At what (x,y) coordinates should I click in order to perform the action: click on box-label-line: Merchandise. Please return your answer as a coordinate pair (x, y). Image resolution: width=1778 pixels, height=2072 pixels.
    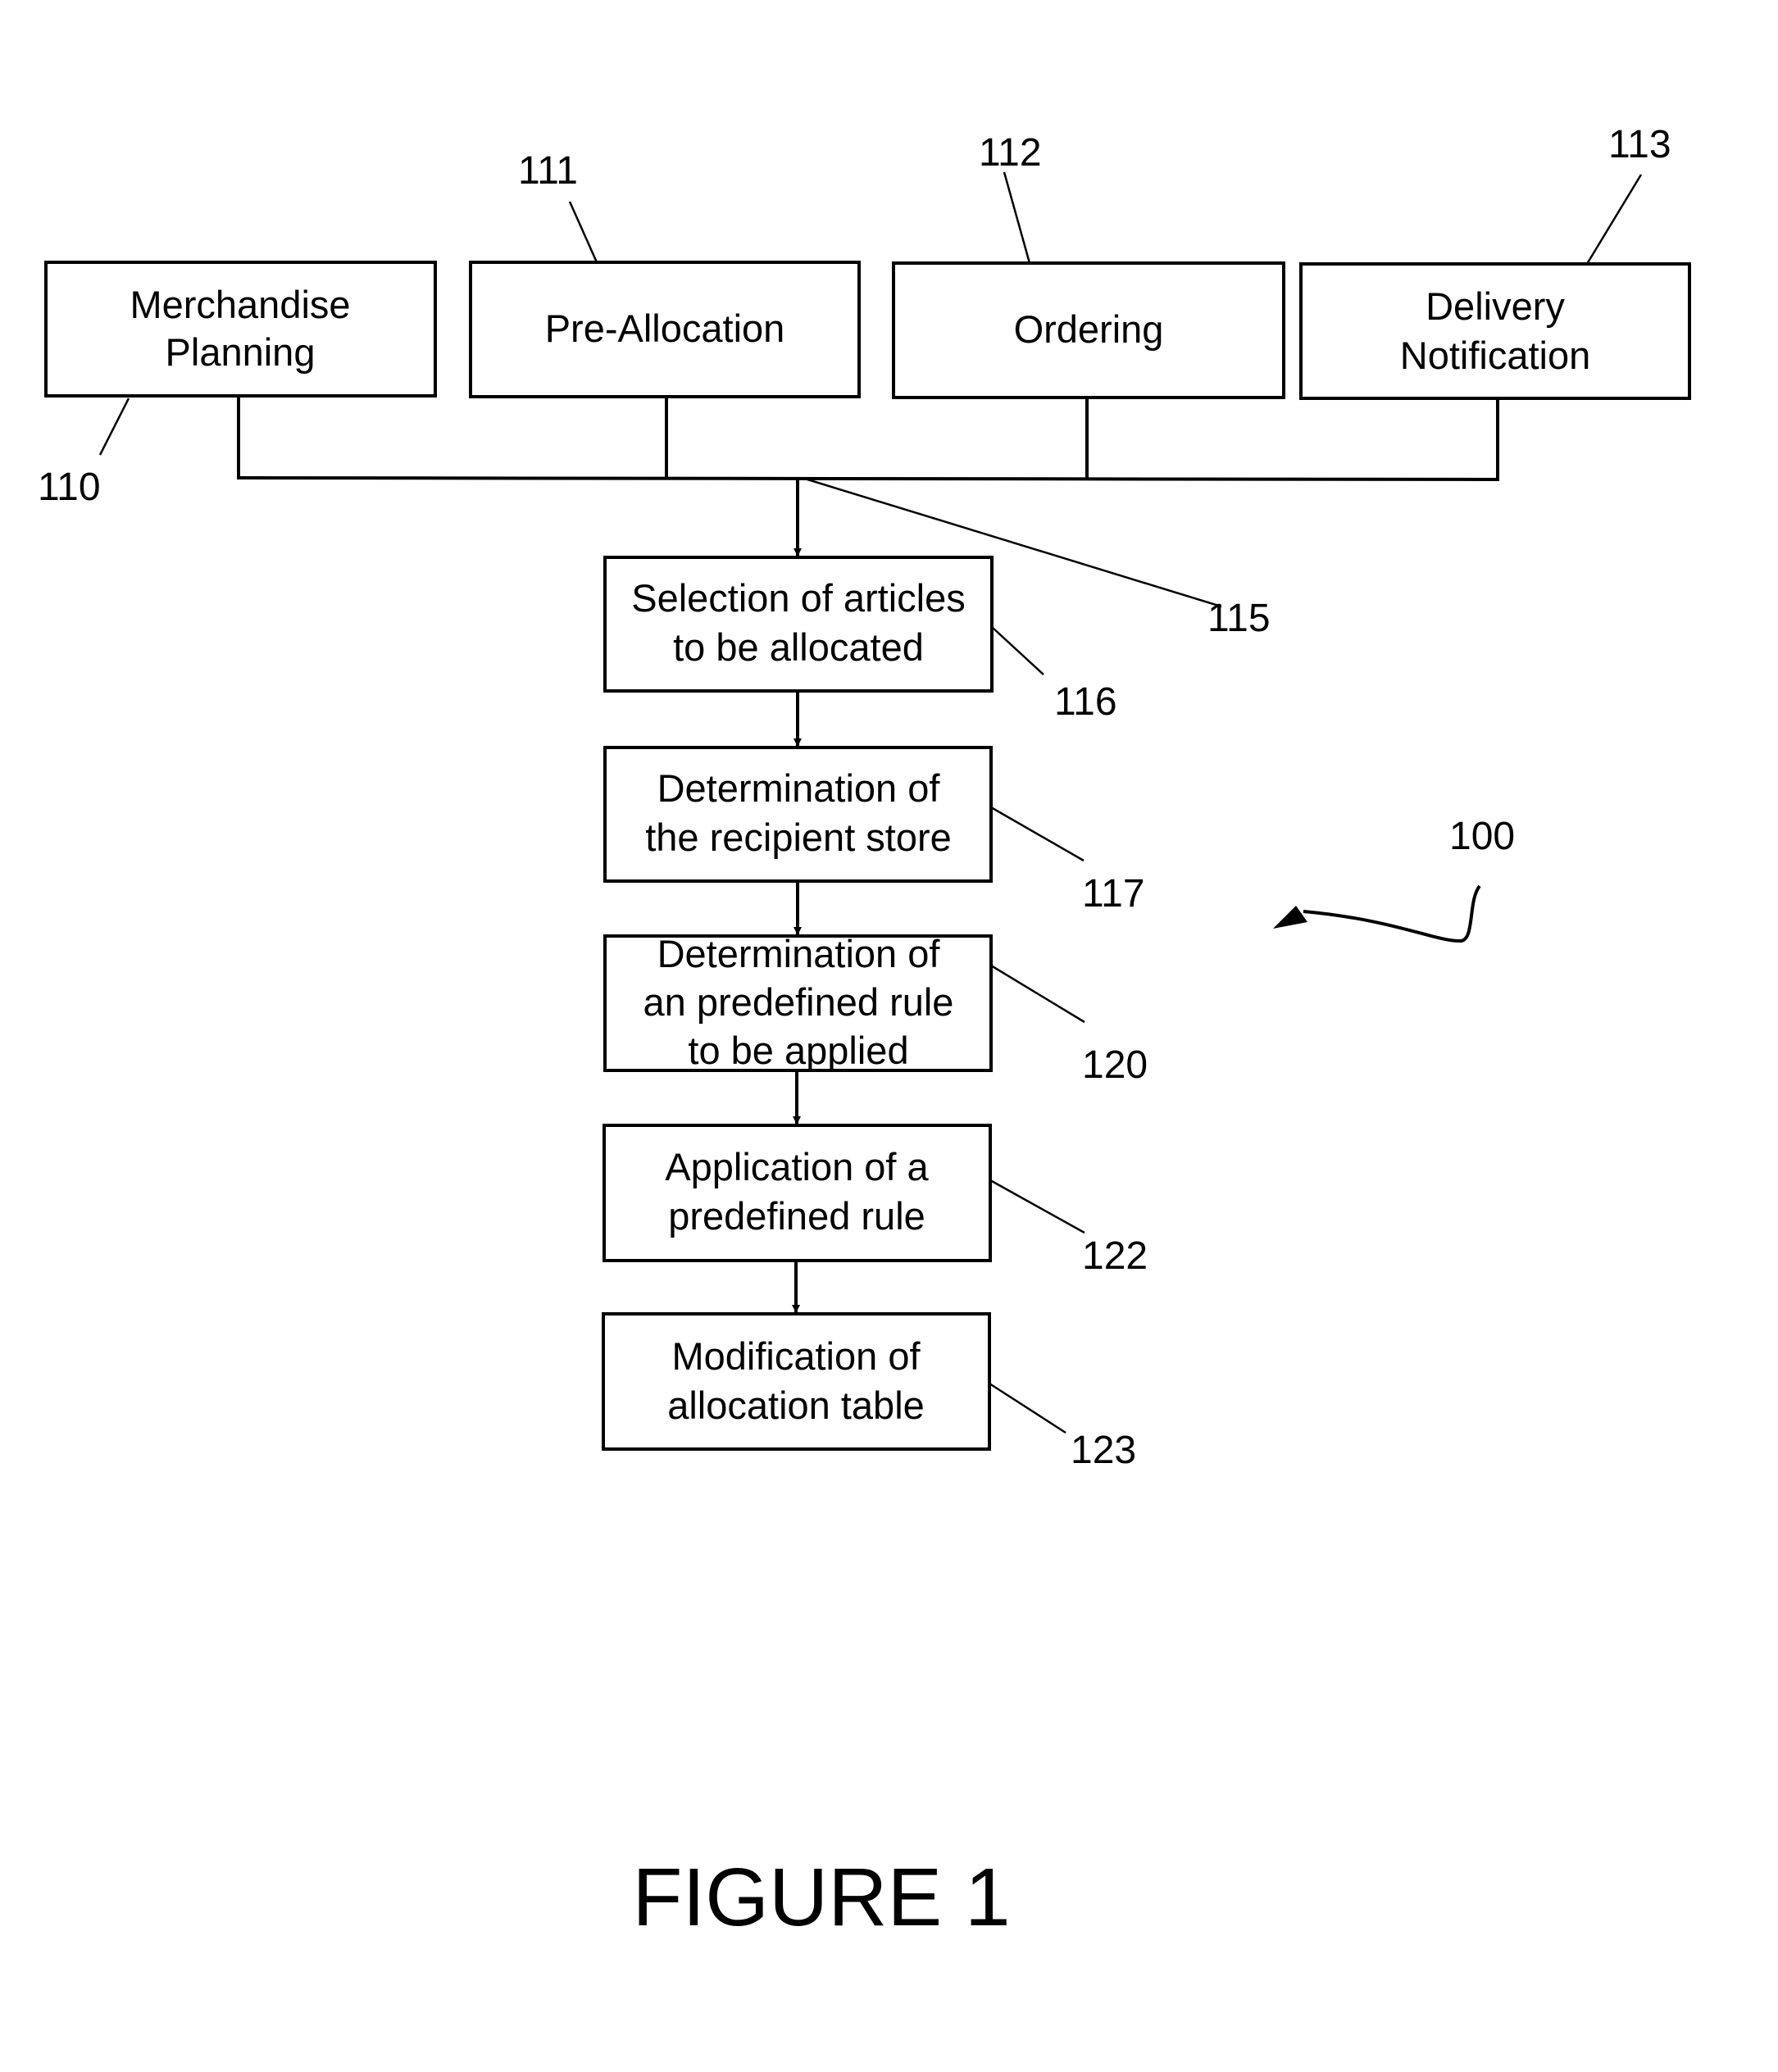
    Looking at the image, I should click on (240, 304).